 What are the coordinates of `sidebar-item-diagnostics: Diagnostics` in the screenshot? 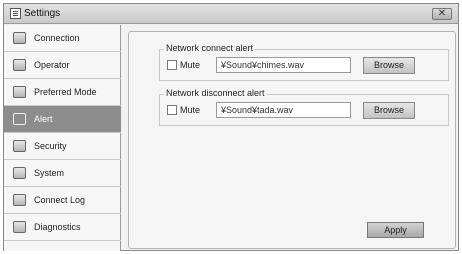 It's located at (62, 227).